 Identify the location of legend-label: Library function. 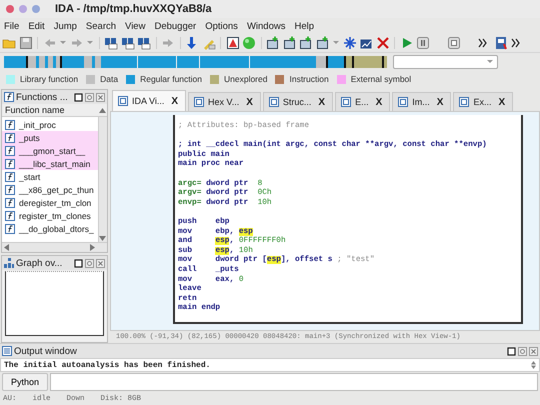
(49, 79).